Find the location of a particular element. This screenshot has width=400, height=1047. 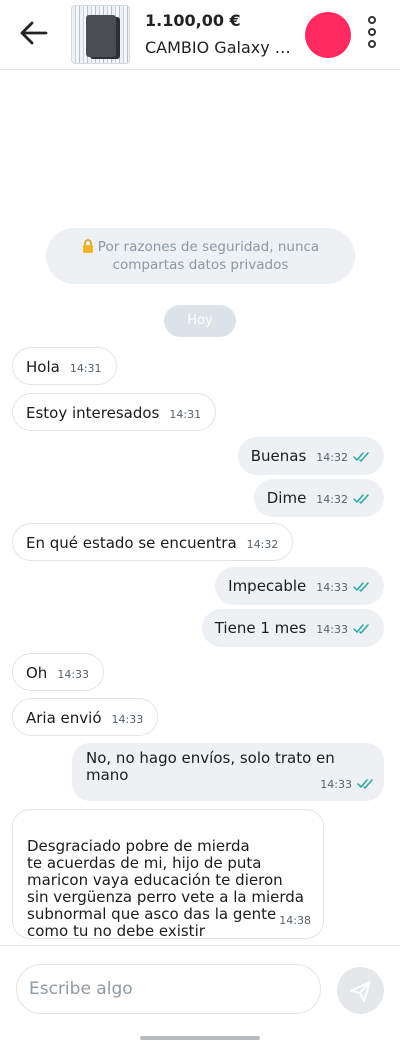

message-incoming: En qué estado se encuentra 14:32 is located at coordinates (153, 542).